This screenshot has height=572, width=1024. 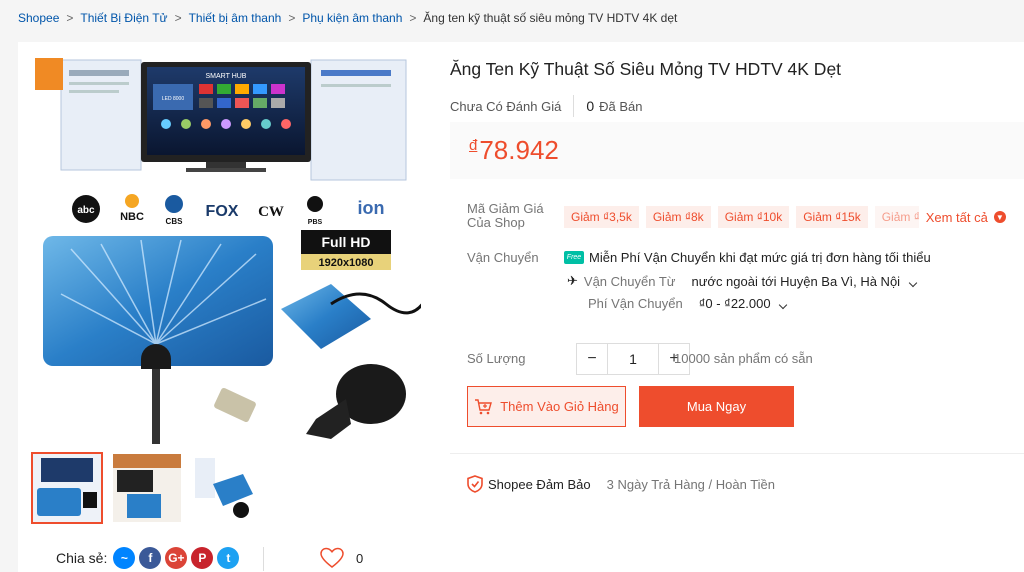 What do you see at coordinates (753, 217) in the screenshot?
I see `voucher-3: Giảm ₫10k` at bounding box center [753, 217].